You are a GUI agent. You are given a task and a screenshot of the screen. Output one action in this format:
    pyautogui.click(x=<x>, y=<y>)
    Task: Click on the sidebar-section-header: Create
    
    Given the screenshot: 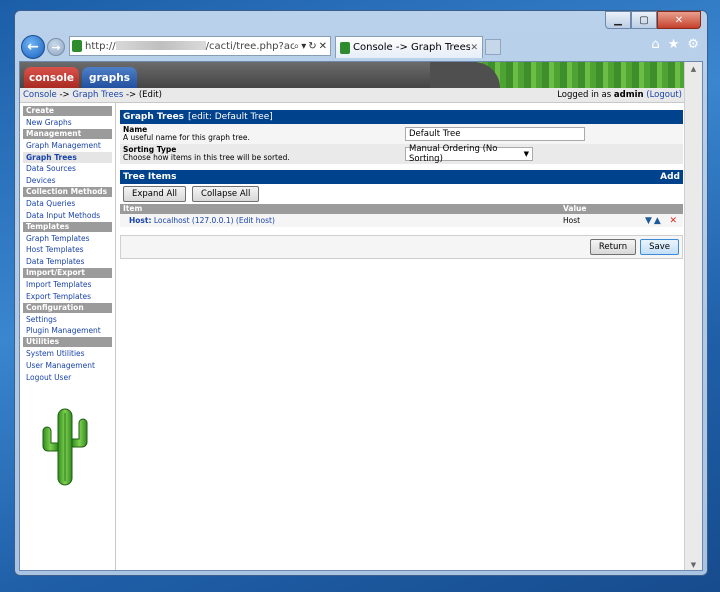 What is the action you would take?
    pyautogui.click(x=67, y=111)
    